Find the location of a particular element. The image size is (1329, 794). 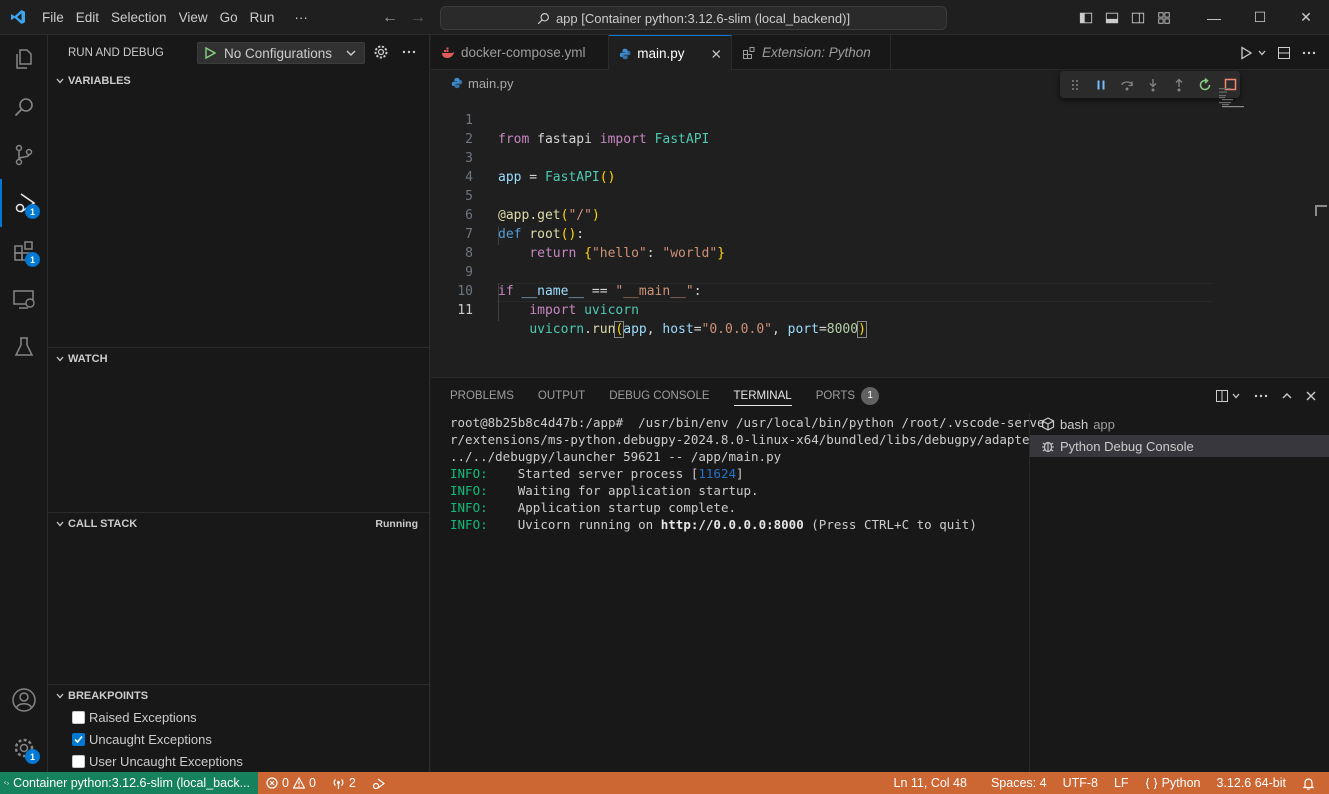

menu-file: File is located at coordinates (53, 17).